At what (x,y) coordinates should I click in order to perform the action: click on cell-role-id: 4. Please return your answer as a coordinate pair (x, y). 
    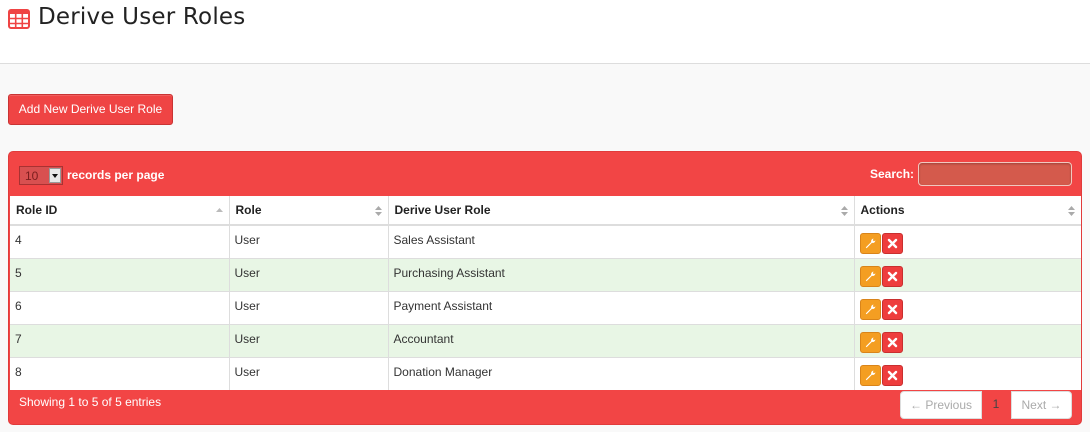
    Looking at the image, I should click on (120, 241).